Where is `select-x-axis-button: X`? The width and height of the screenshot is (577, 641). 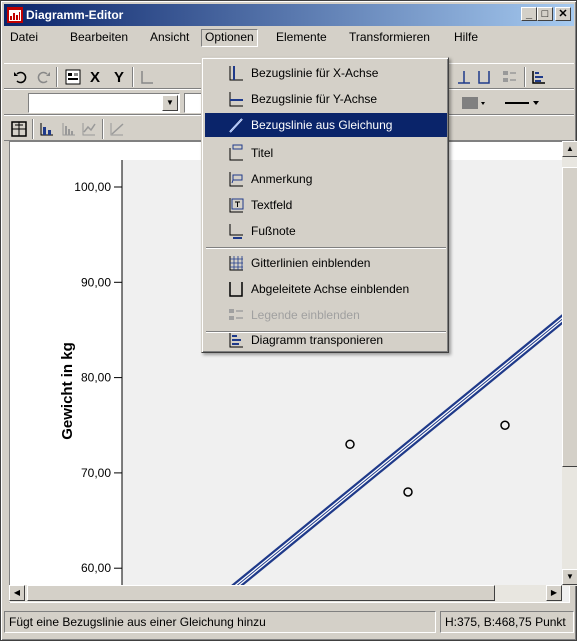 select-x-axis-button: X is located at coordinates (95, 77).